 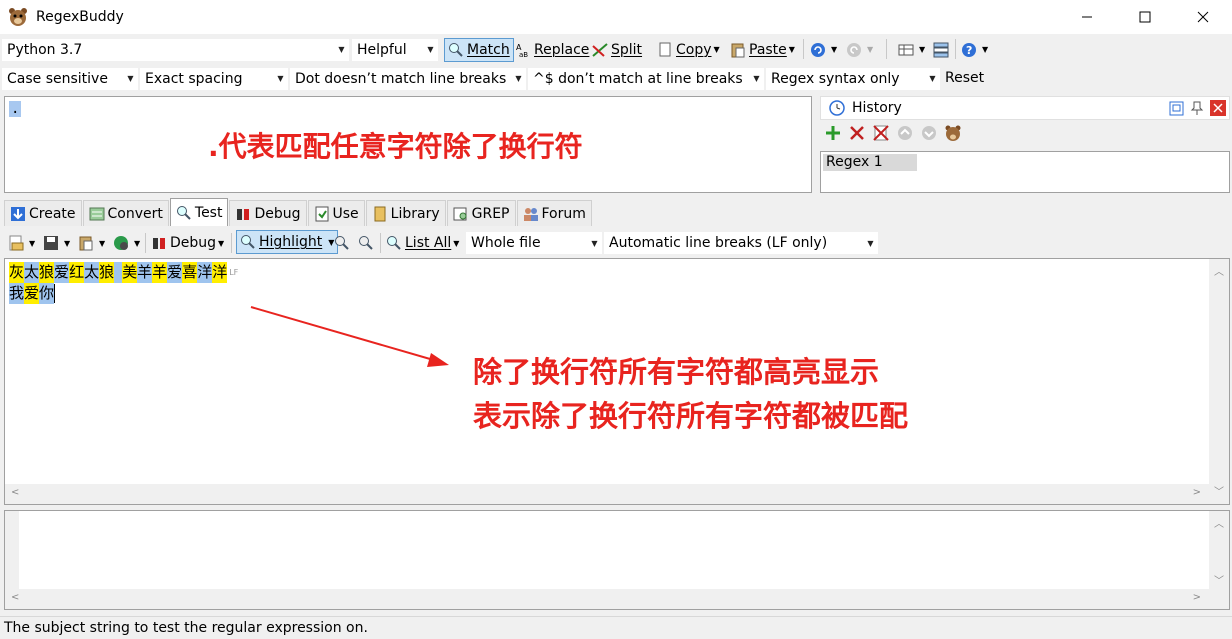 I want to click on redo-button: ▼, so click(x=859, y=50).